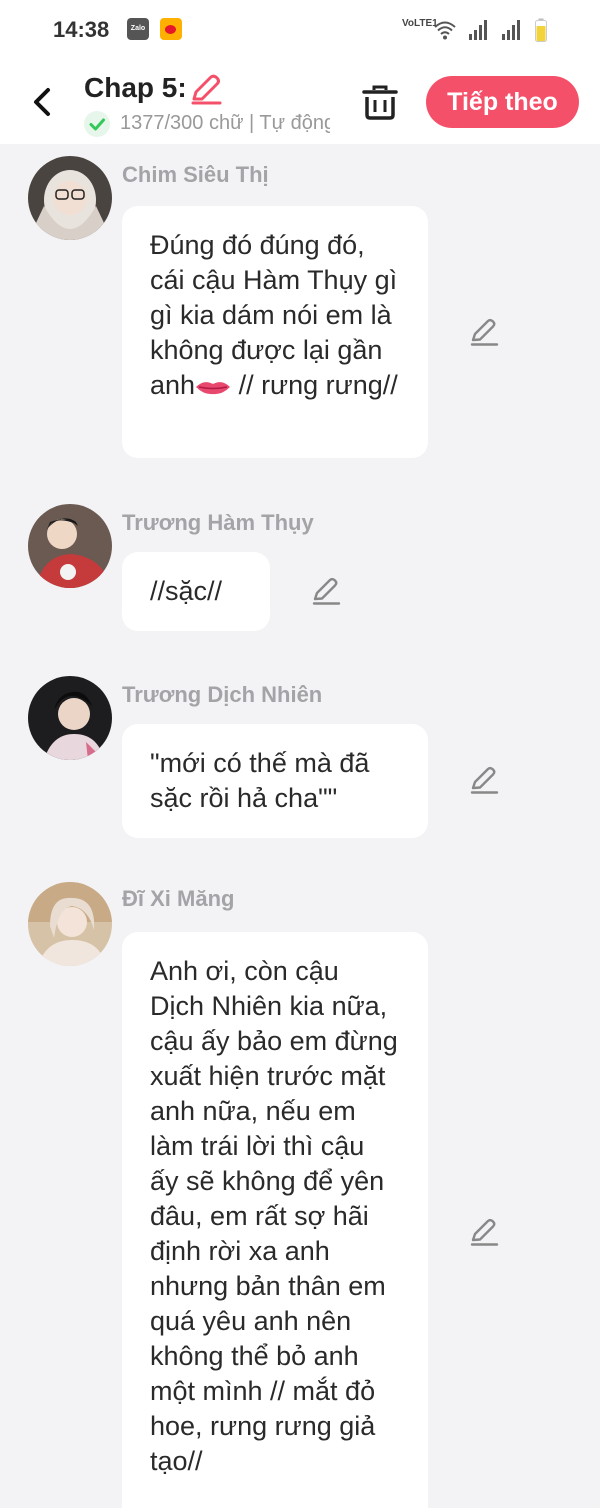 This screenshot has width=600, height=1508. Describe the element at coordinates (171, 29) in the screenshot. I see `weibo-icon` at that location.